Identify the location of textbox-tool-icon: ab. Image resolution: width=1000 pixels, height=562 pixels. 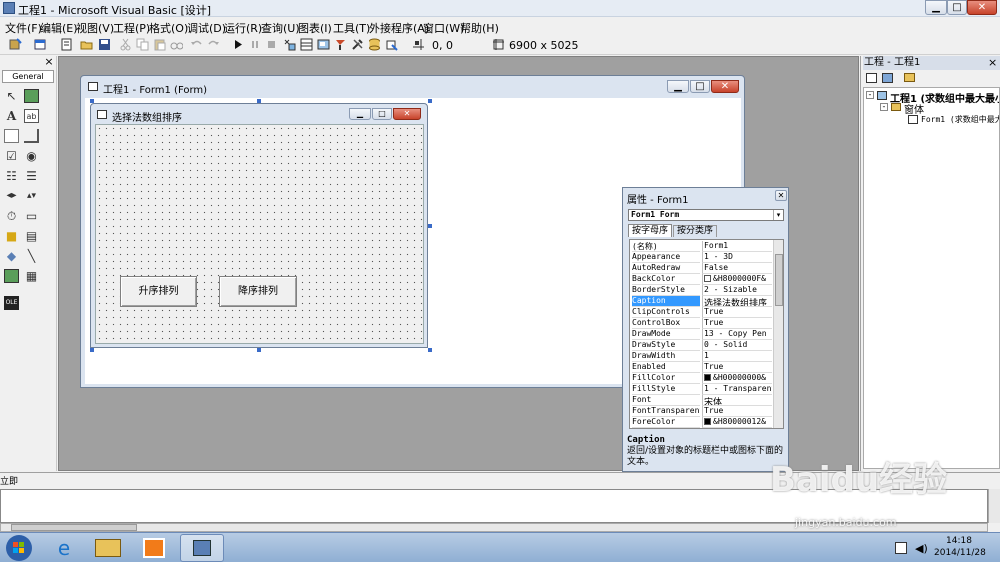
(31, 116).